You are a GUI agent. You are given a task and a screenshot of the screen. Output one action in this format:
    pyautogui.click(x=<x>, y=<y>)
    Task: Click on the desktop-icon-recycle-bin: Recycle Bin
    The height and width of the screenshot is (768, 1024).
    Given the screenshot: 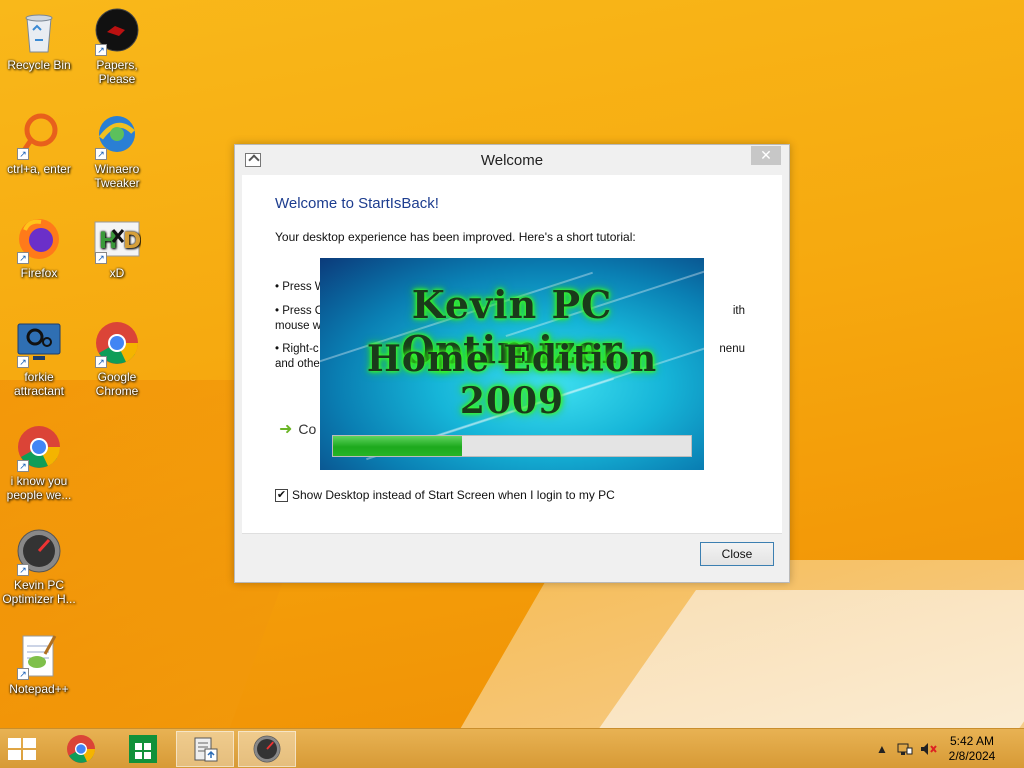 What is the action you would take?
    pyautogui.click(x=39, y=40)
    